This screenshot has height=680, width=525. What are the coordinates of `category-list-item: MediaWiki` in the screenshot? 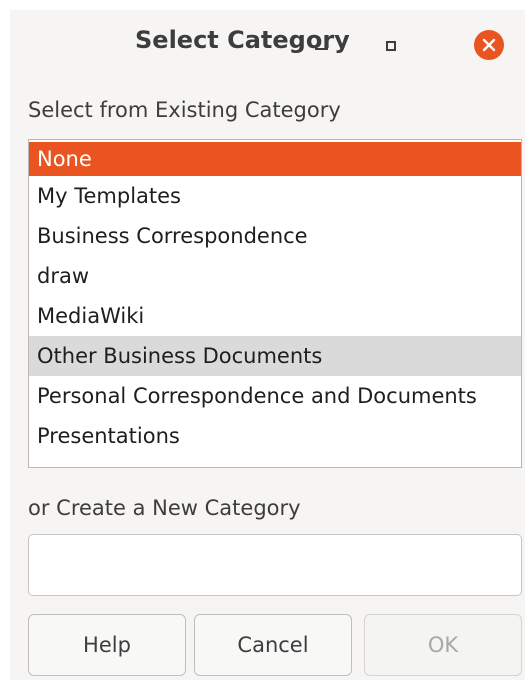 It's located at (275, 316).